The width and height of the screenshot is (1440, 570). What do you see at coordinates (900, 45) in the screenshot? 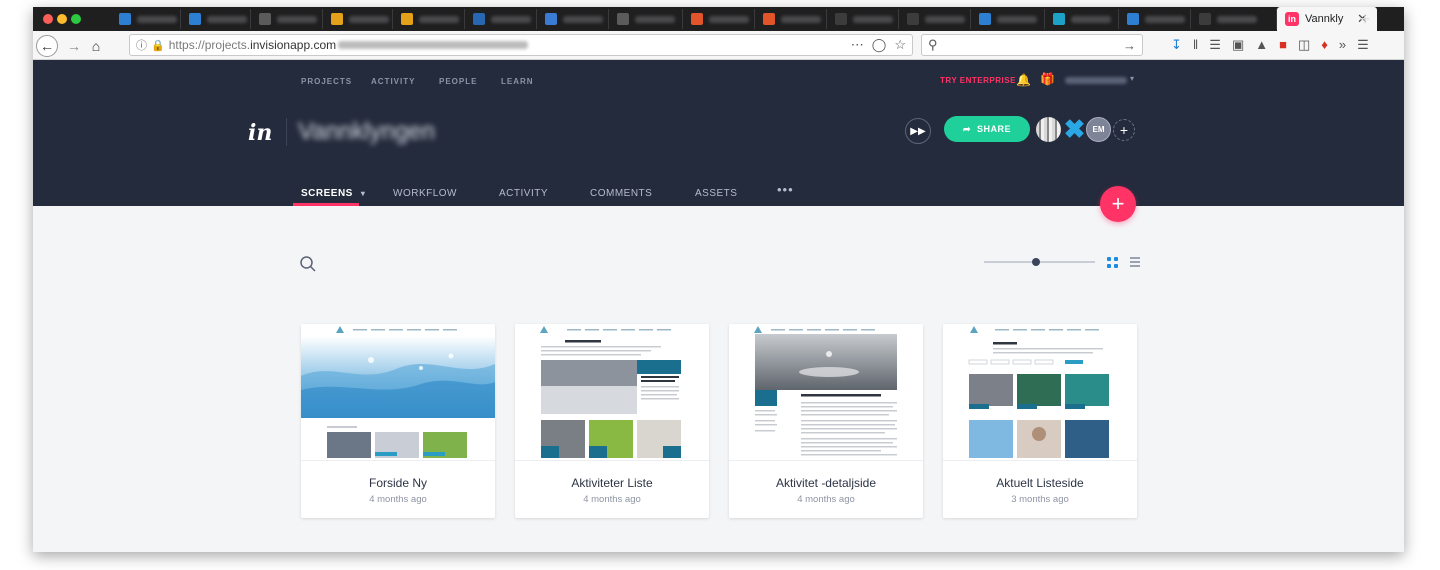
I see `bookmark-star-icon: ☆` at bounding box center [900, 45].